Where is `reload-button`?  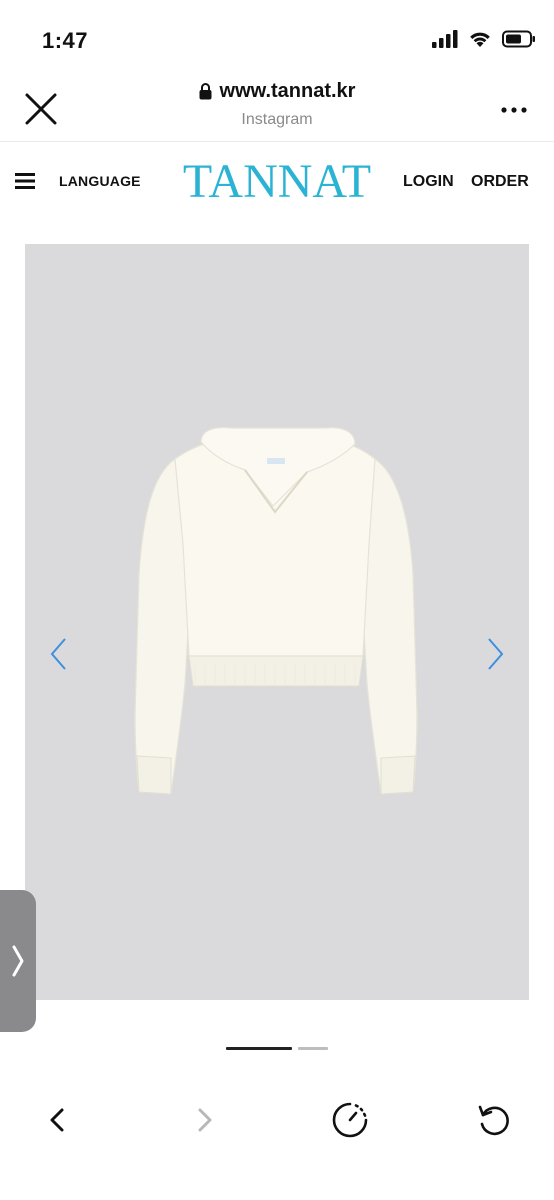
reload-button is located at coordinates (494, 1120).